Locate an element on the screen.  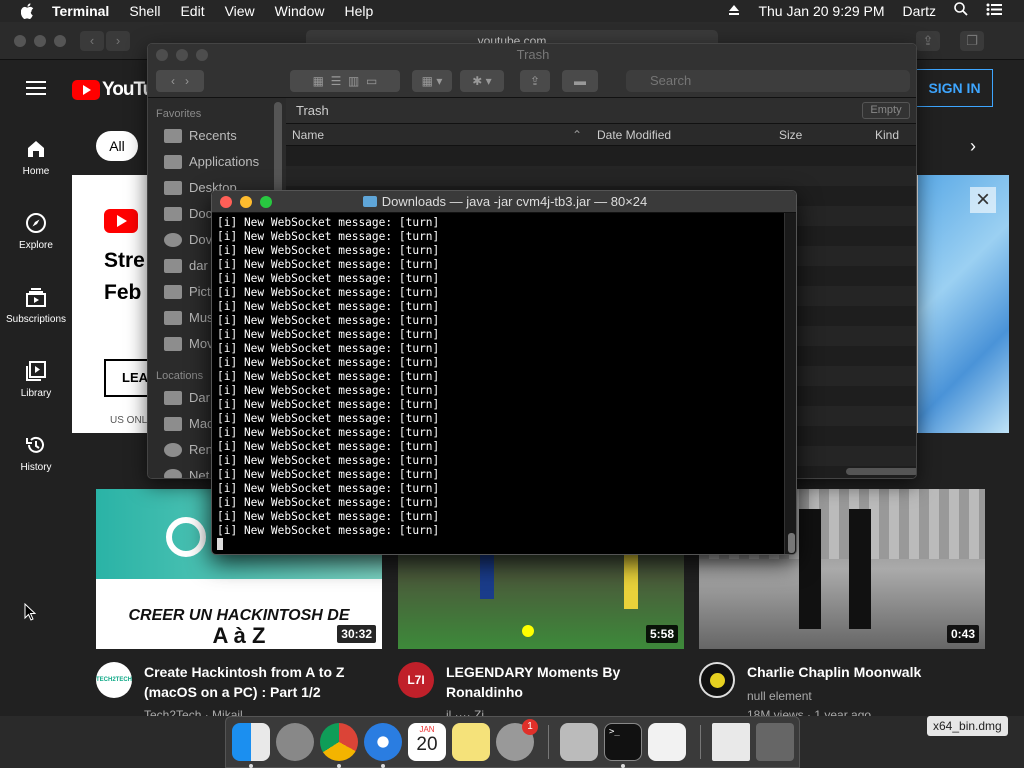
video-channel: il ···· Zi is located at coordinates (465, 712).